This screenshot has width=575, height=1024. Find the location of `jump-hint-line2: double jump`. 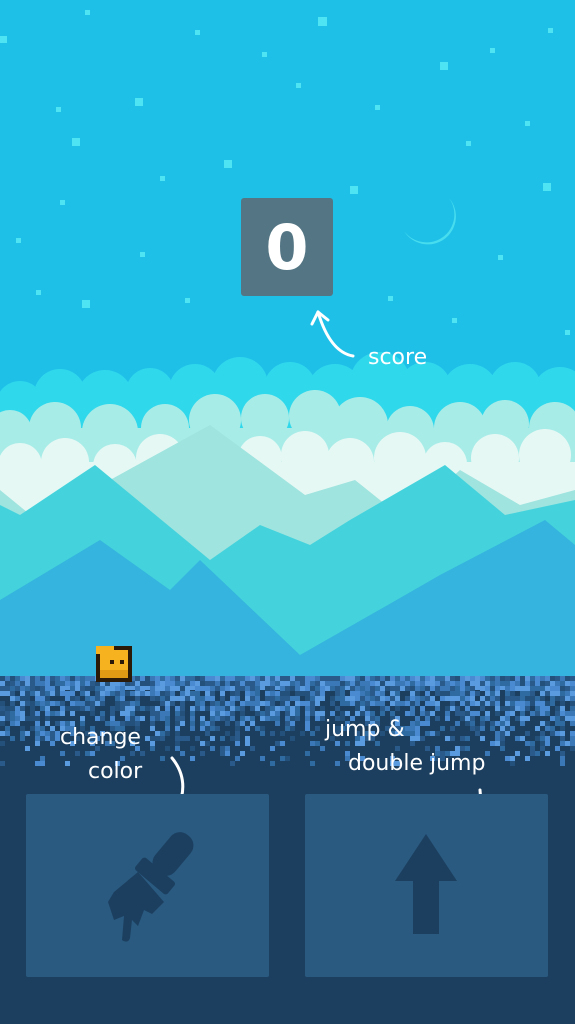

jump-hint-line2: double jump is located at coordinates (417, 763).